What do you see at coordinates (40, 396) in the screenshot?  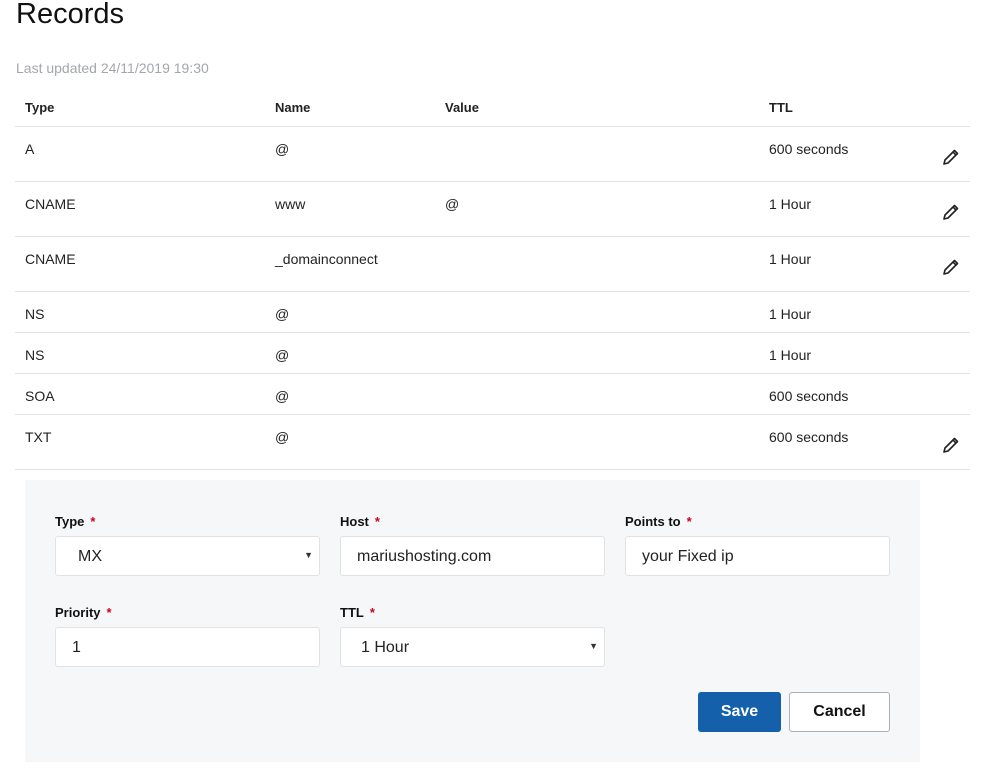 I see `cell-type: SOA` at bounding box center [40, 396].